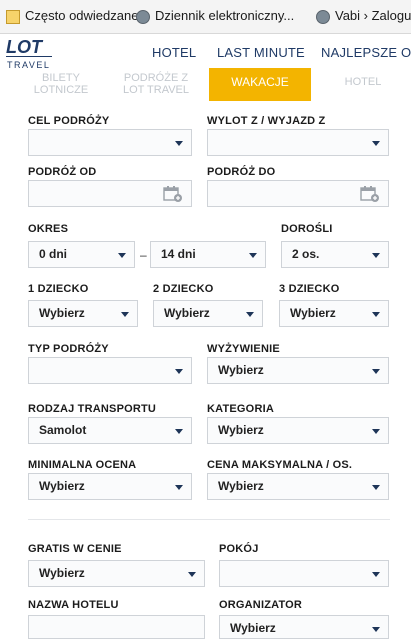 The width and height of the screenshot is (411, 641). I want to click on tab-wakacje: WAKACJE, so click(260, 84).